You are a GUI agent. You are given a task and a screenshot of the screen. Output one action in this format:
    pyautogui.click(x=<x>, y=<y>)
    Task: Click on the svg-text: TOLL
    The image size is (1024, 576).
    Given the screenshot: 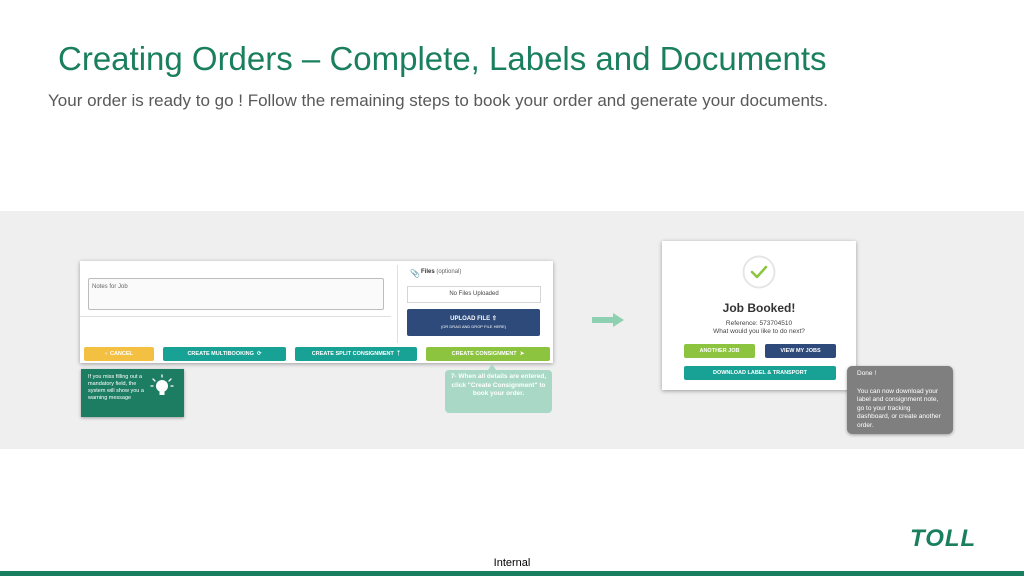 What is the action you would take?
    pyautogui.click(x=943, y=537)
    